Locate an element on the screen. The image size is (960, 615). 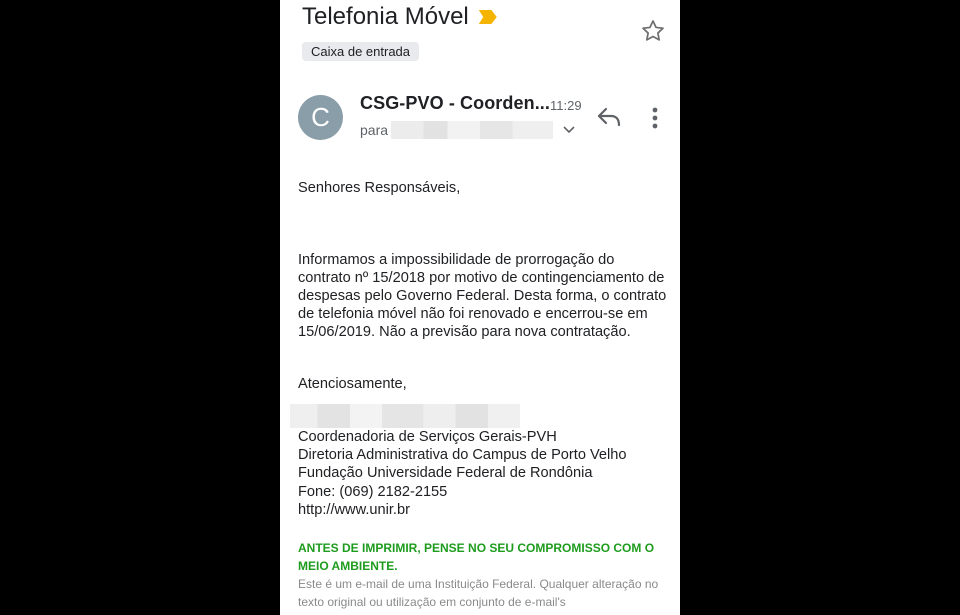
sender-avatar: C is located at coordinates (320, 117).